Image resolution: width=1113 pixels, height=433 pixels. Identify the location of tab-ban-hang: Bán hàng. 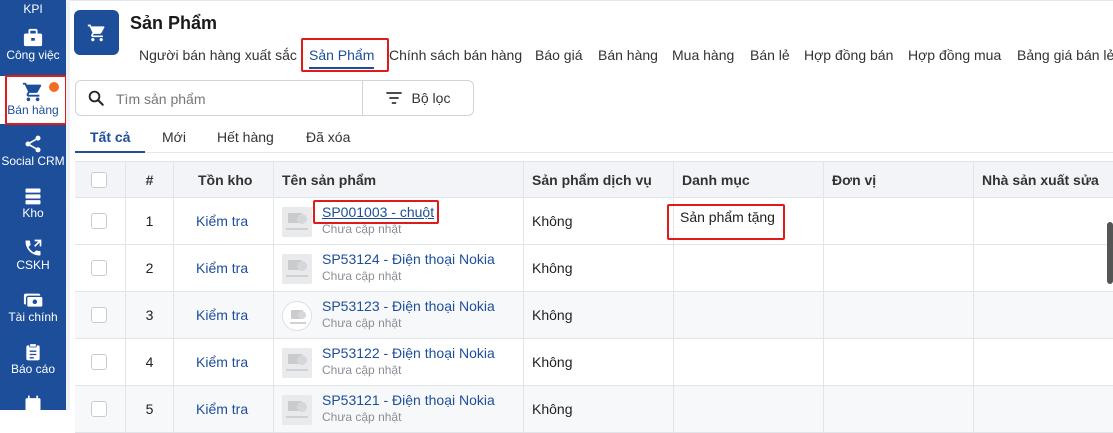
(628, 55).